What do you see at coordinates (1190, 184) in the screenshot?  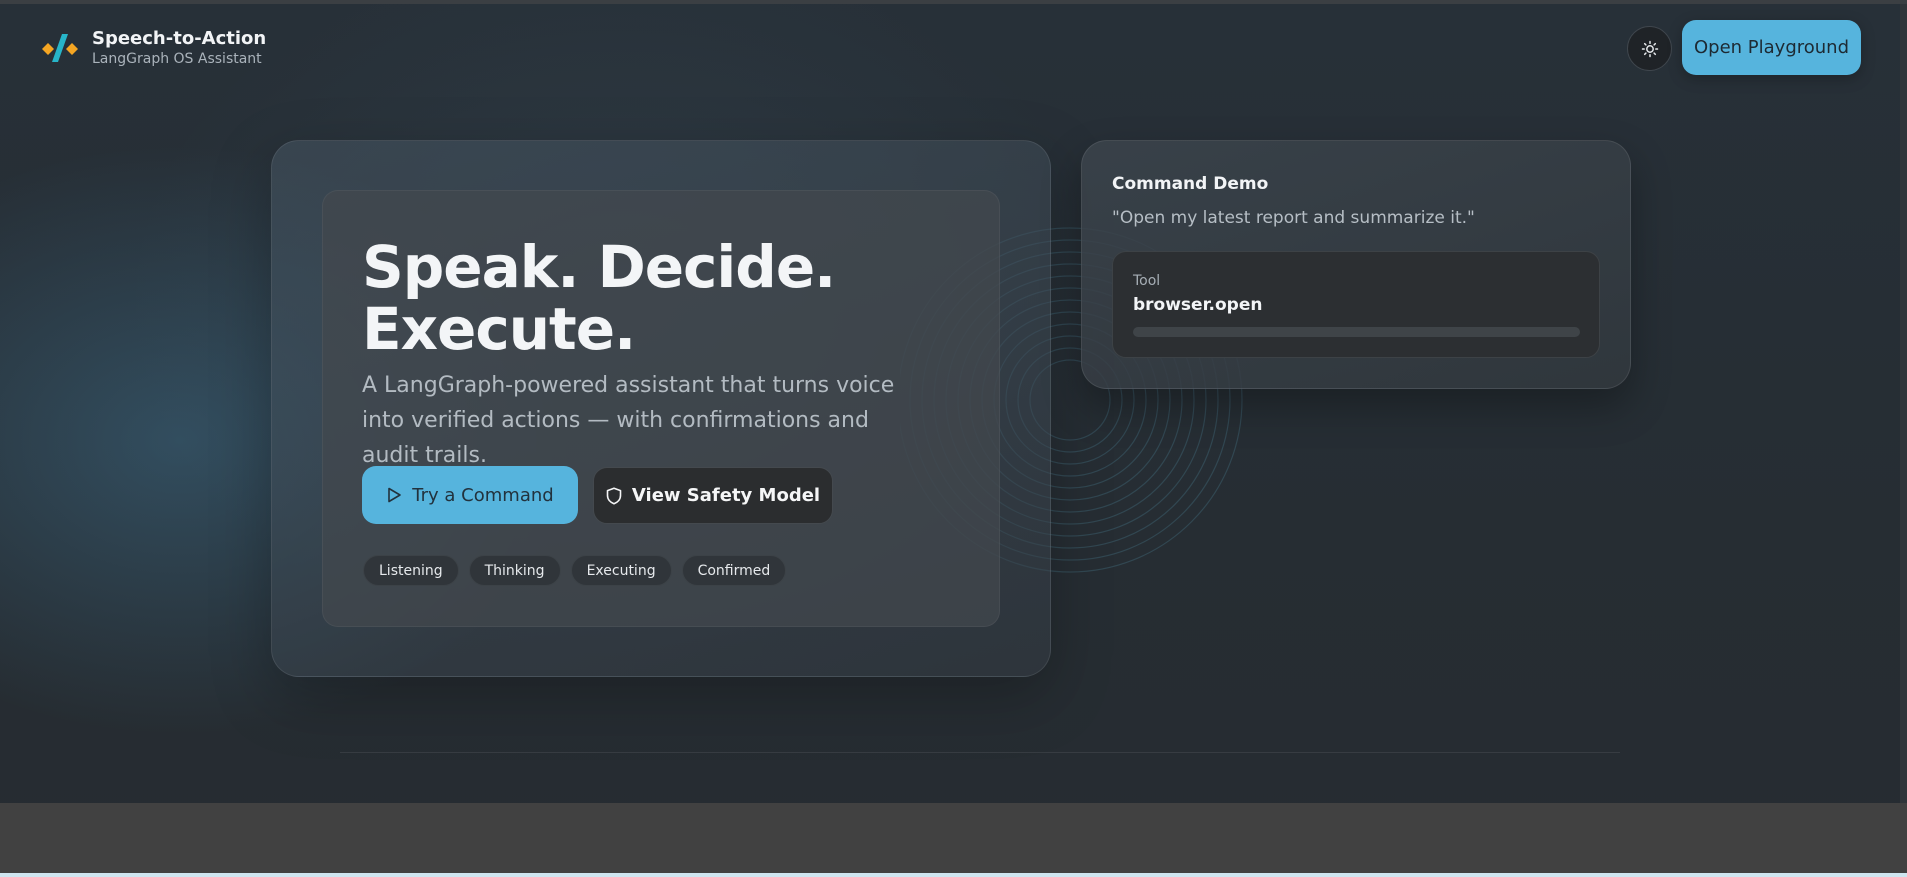 I see `command-demo-title: Command Demo` at bounding box center [1190, 184].